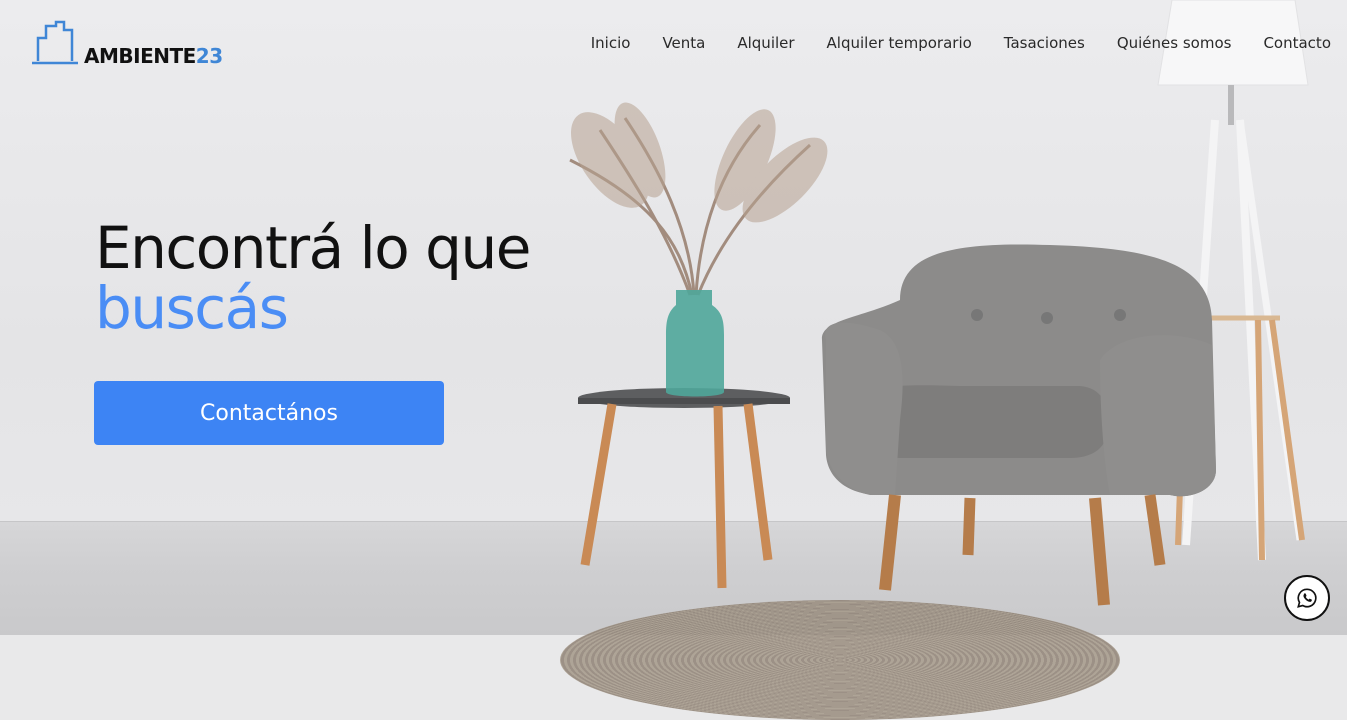  Describe the element at coordinates (611, 43) in the screenshot. I see `nav-inicio: Inicio` at that location.